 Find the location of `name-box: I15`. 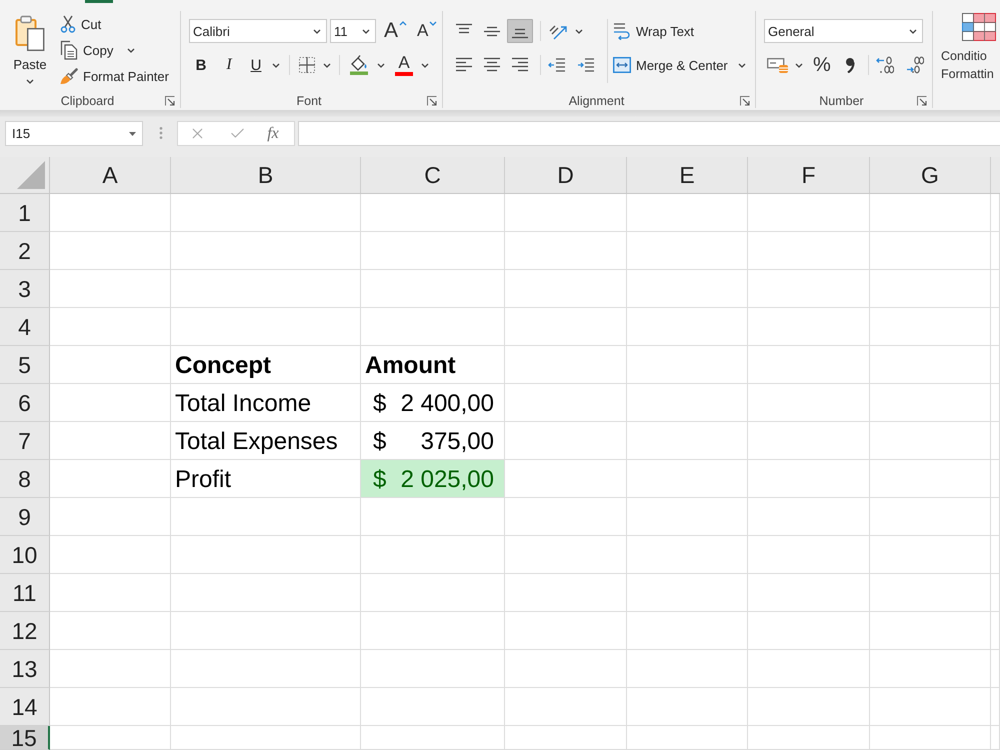

name-box: I15 is located at coordinates (74, 133).